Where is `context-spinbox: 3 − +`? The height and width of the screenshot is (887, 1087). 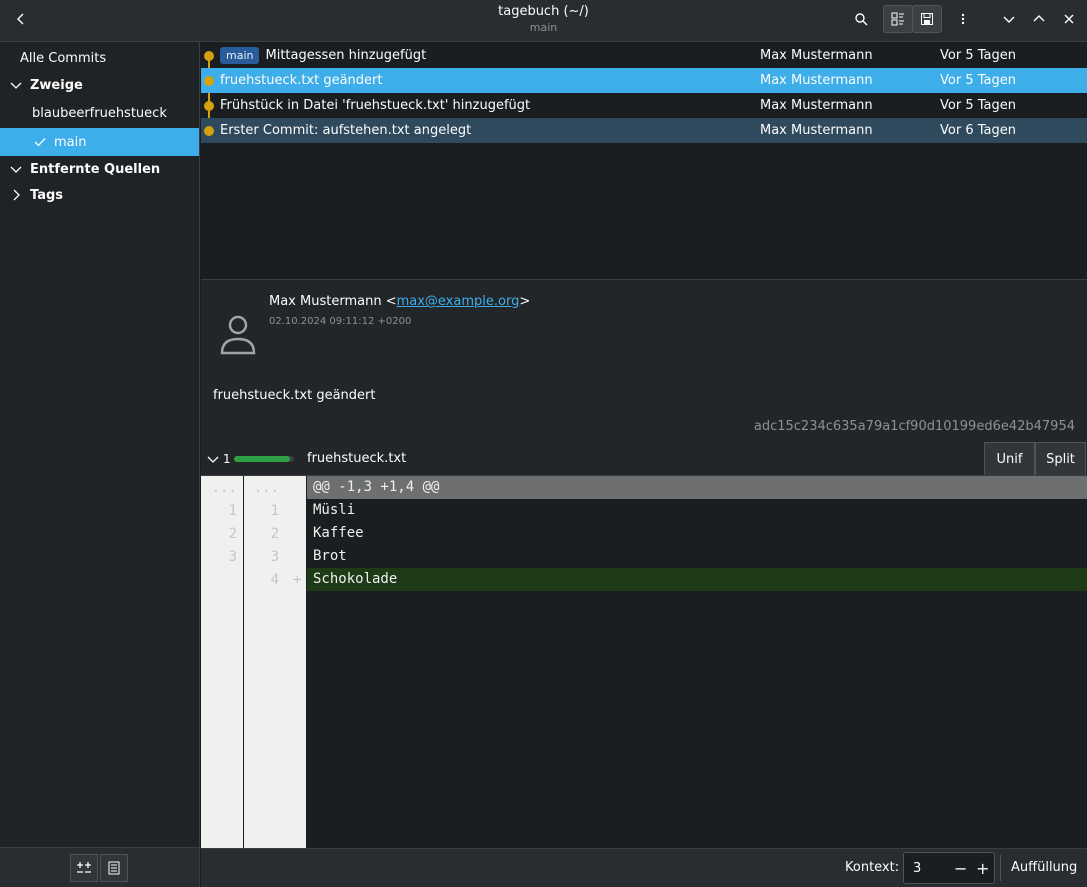 context-spinbox: 3 − + is located at coordinates (949, 868).